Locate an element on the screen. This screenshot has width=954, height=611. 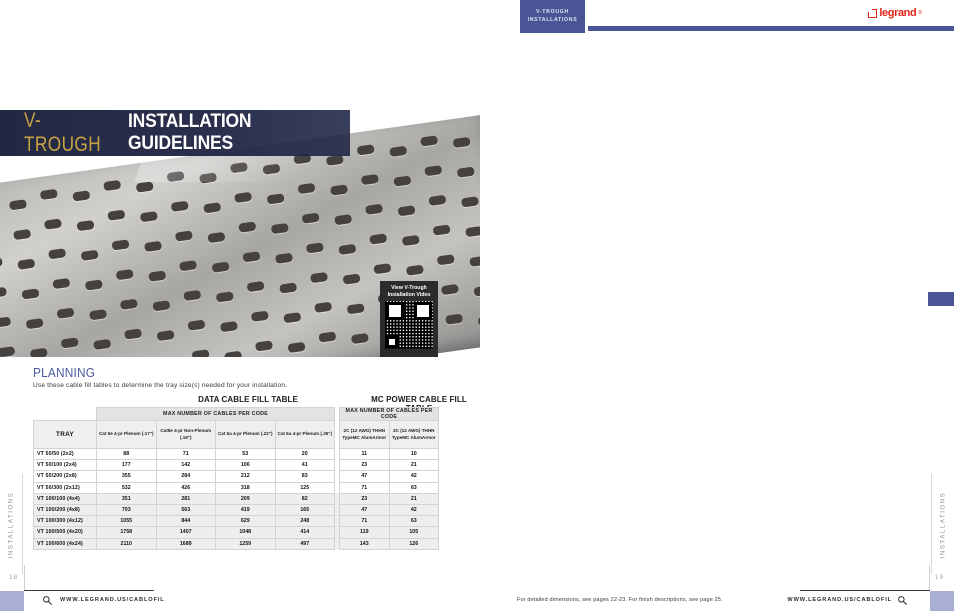
table-row: VT 50/200 (2x8) 355 284 212 83 47 42 is located at coordinates (236, 476).